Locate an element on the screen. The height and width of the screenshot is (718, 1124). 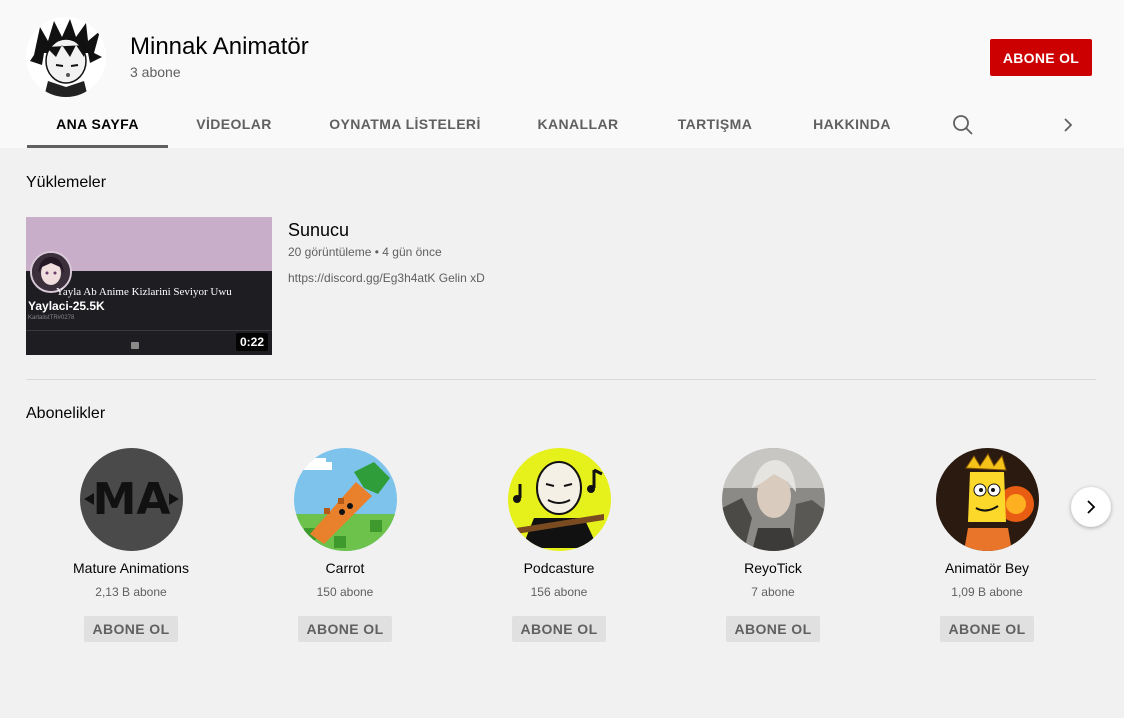
subscription-count: 7 abone is located at coordinates (773, 592).